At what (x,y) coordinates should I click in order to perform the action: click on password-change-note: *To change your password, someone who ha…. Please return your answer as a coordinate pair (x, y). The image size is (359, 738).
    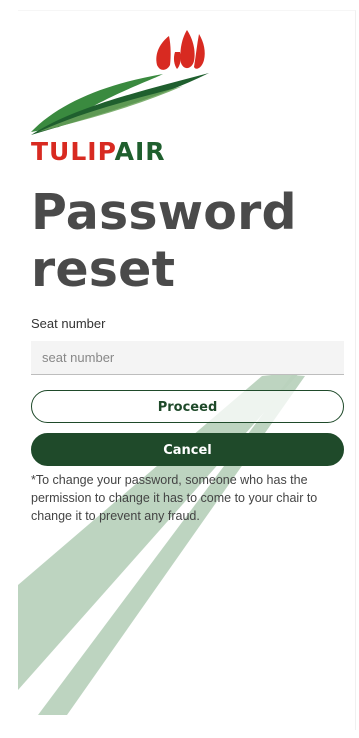
    Looking at the image, I should click on (174, 498).